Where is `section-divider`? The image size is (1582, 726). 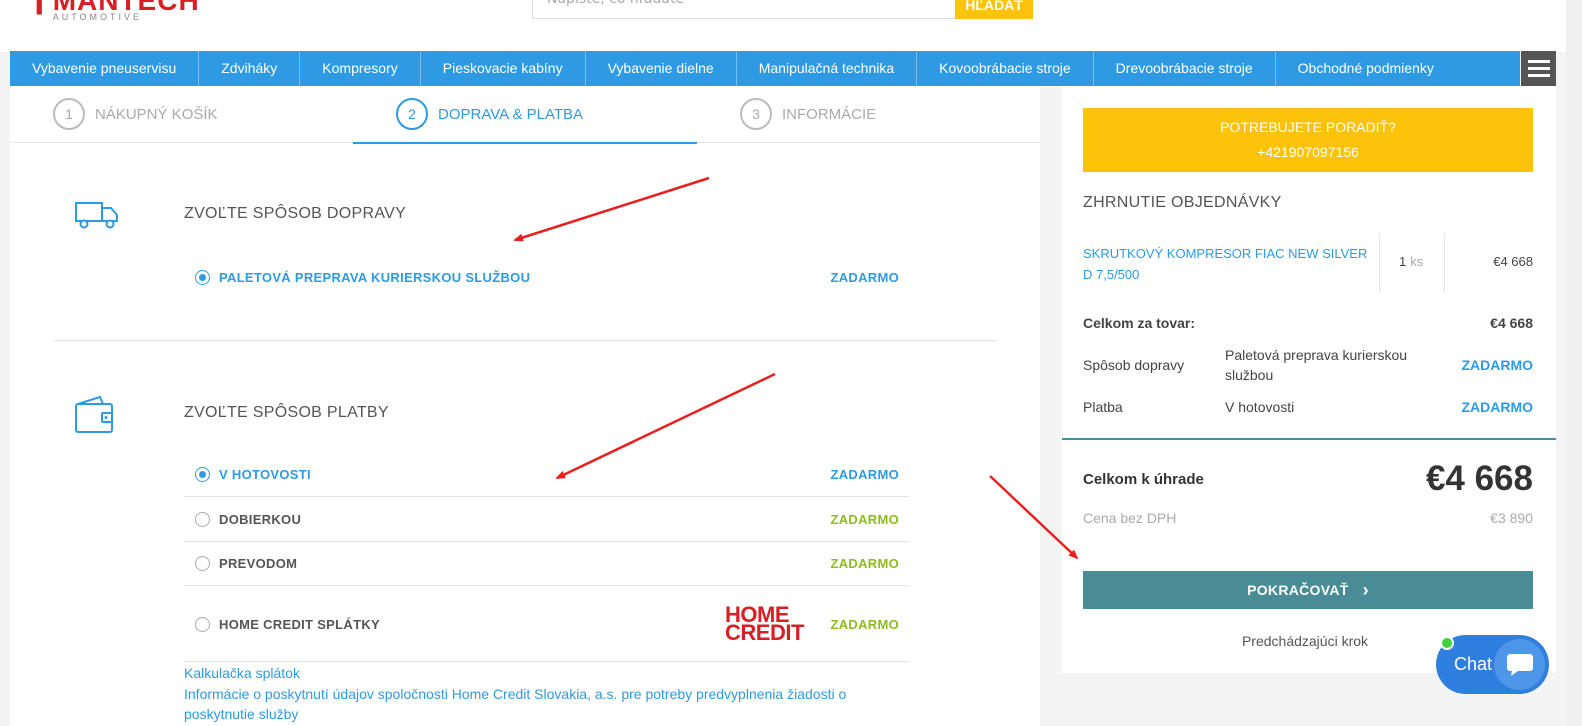
section-divider is located at coordinates (525, 340).